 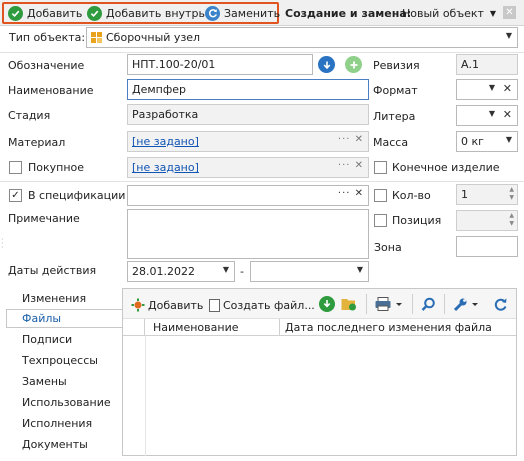 What do you see at coordinates (353, 64) in the screenshot?
I see `add-icon` at bounding box center [353, 64].